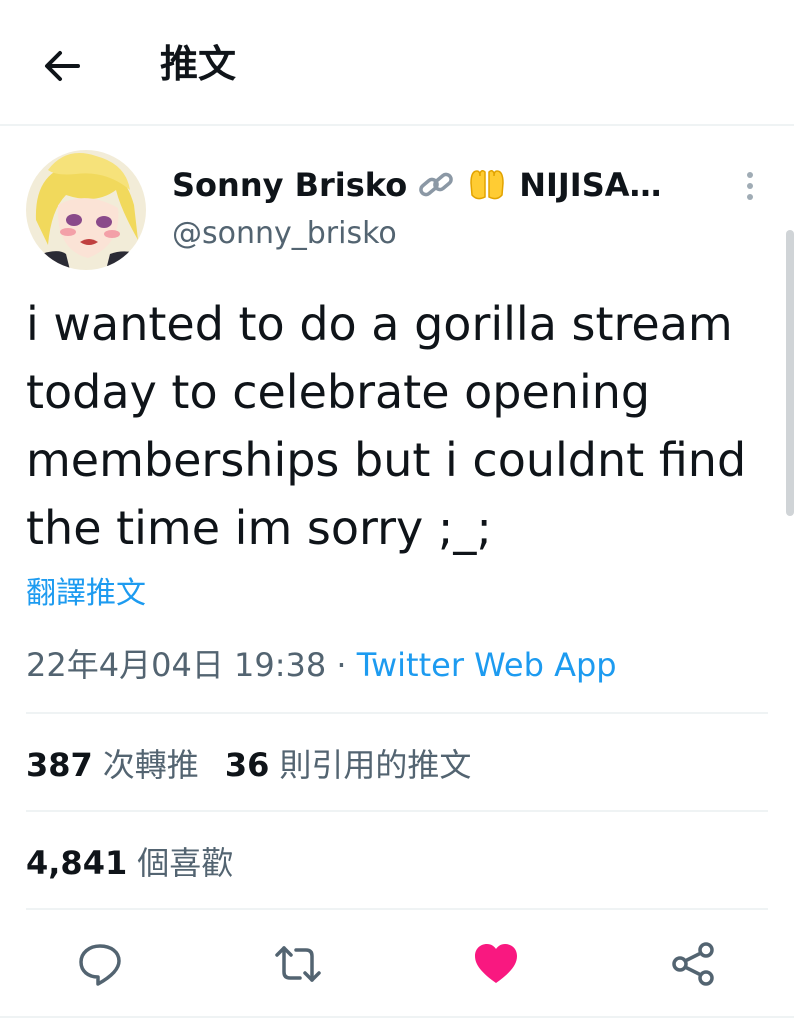 The image size is (794, 1024). I want to click on tweet-text-line: today to celebrate opening, so click(338, 392).